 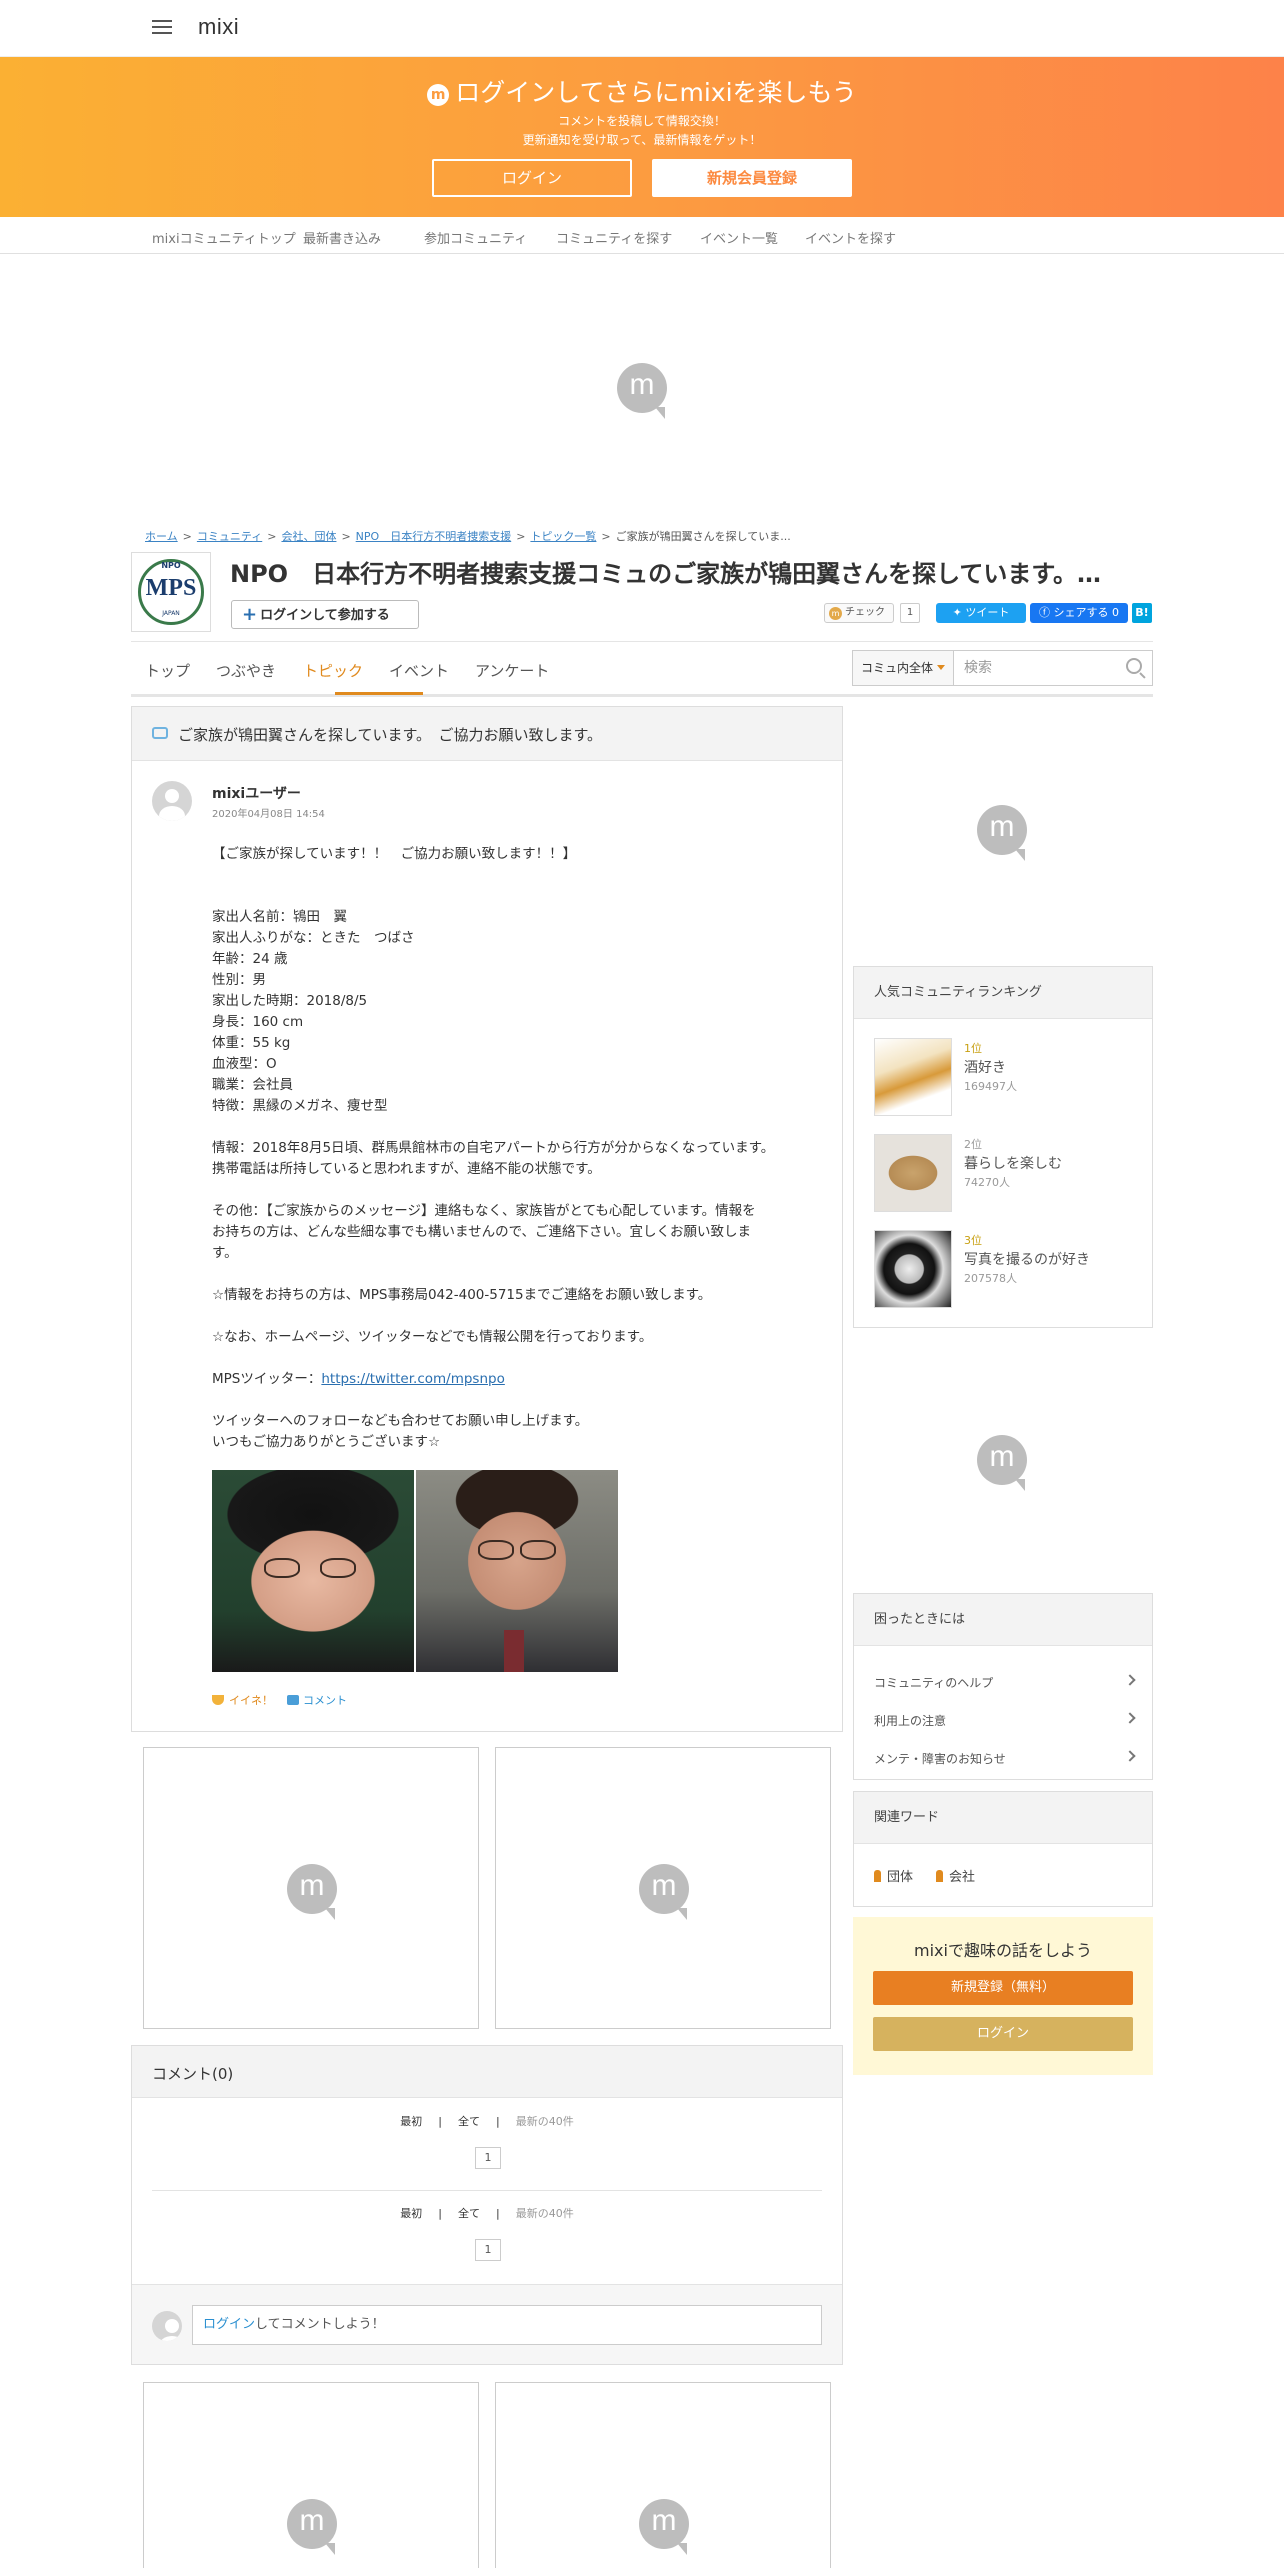 What do you see at coordinates (251, 1043) in the screenshot?
I see `topic-body-line: 体重：55 kg` at bounding box center [251, 1043].